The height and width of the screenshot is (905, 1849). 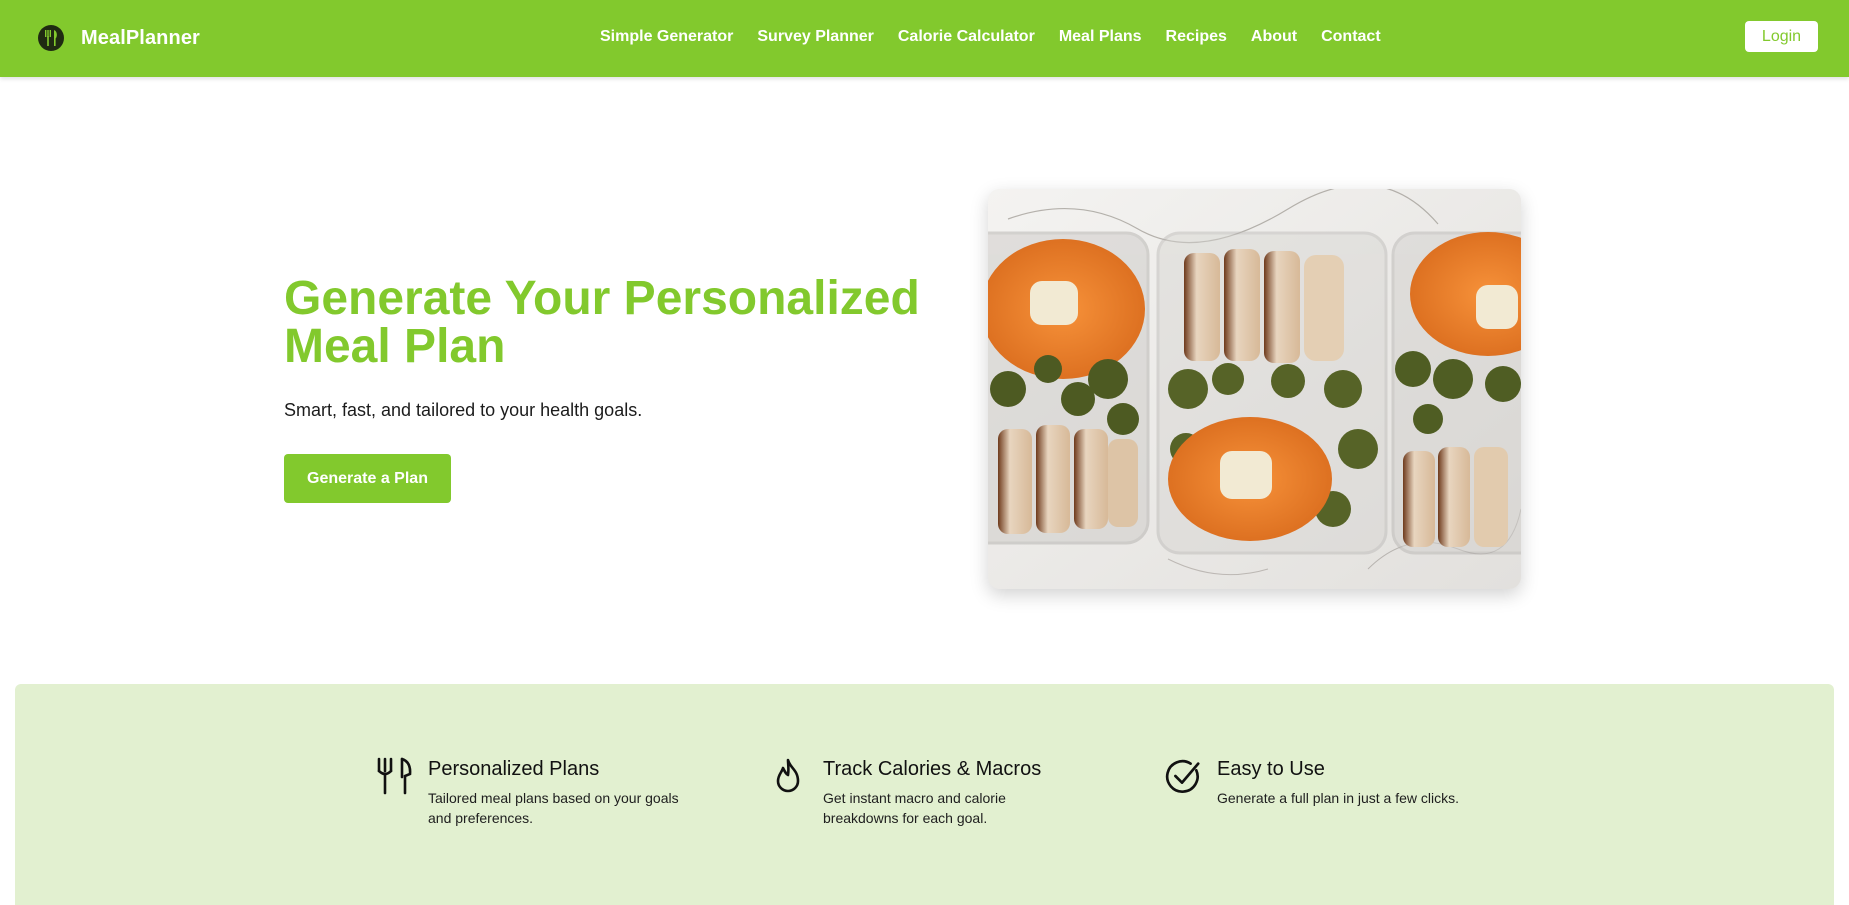 What do you see at coordinates (932, 769) in the screenshot?
I see `feature-title: Track Calories & Macros` at bounding box center [932, 769].